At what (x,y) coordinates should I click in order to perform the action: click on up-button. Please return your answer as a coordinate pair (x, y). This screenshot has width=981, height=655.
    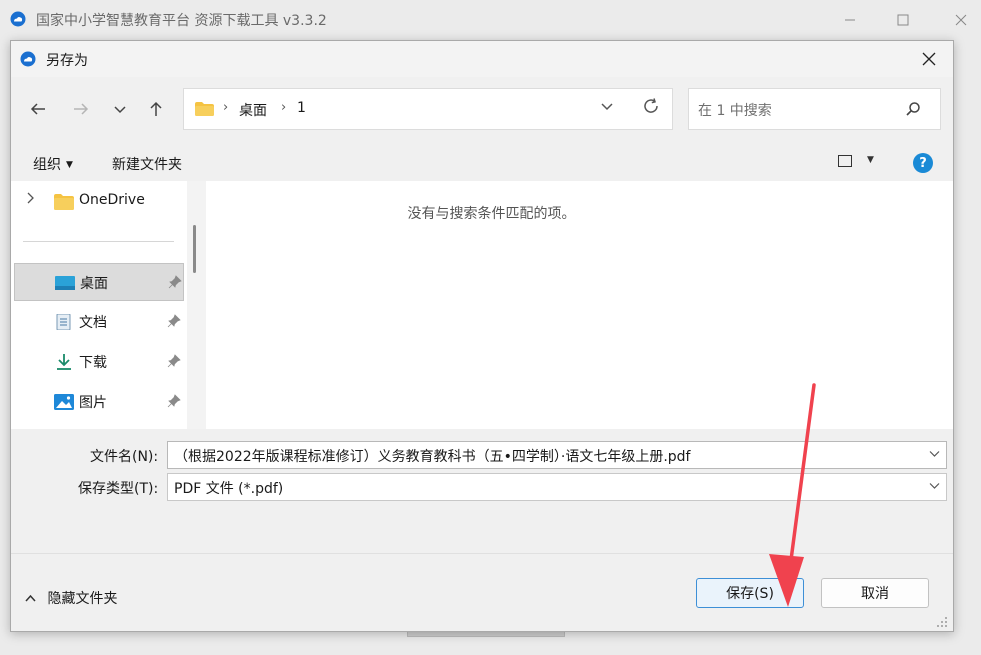
    Looking at the image, I should click on (156, 109).